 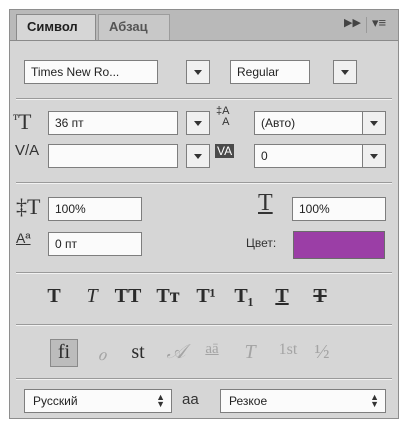 I want to click on font-size-icon: T, so click(x=25, y=121).